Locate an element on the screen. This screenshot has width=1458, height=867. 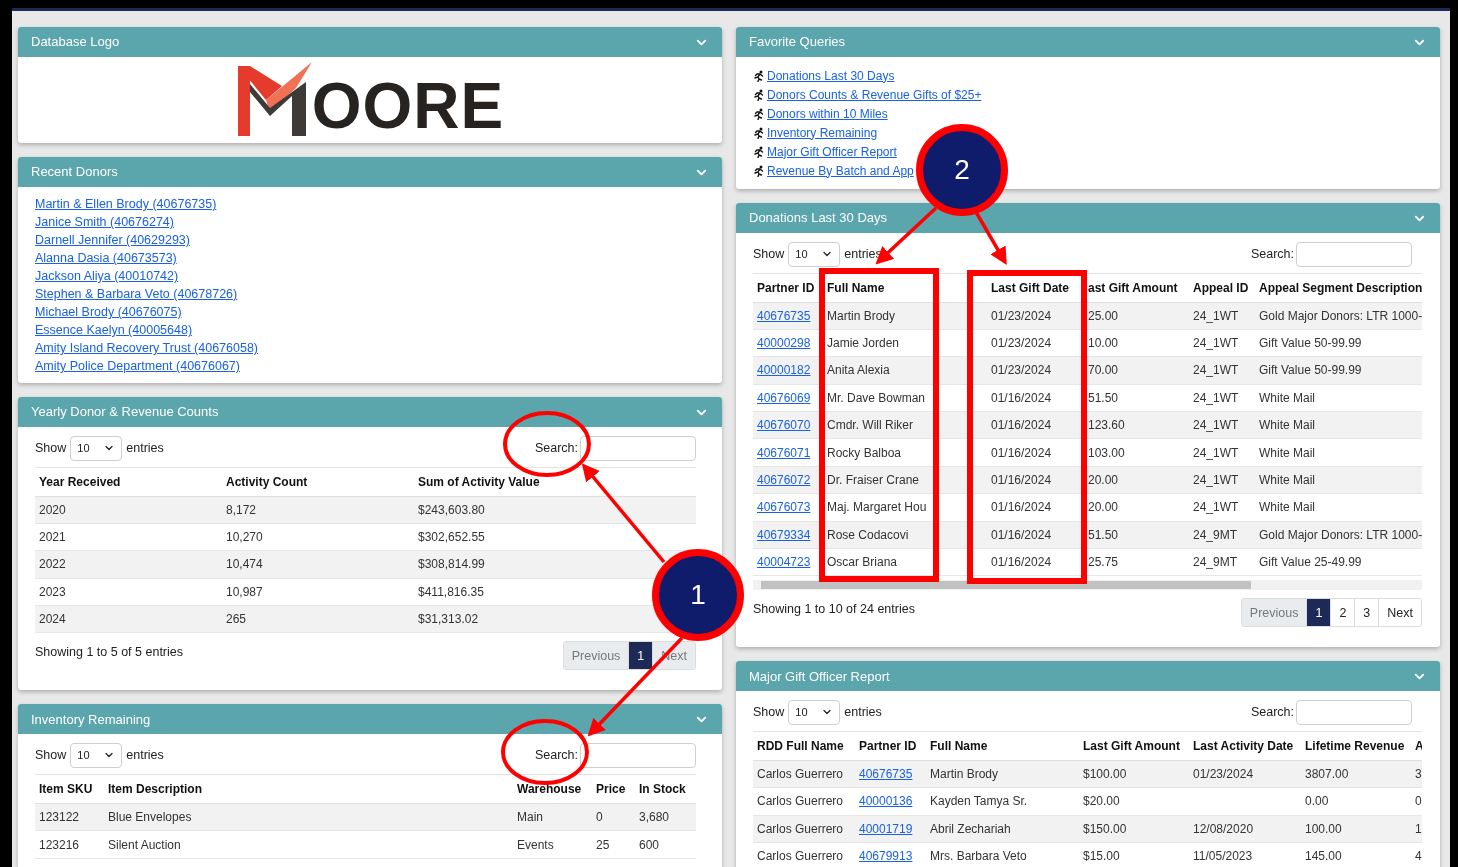
table-cell: Events is located at coordinates (535, 844).